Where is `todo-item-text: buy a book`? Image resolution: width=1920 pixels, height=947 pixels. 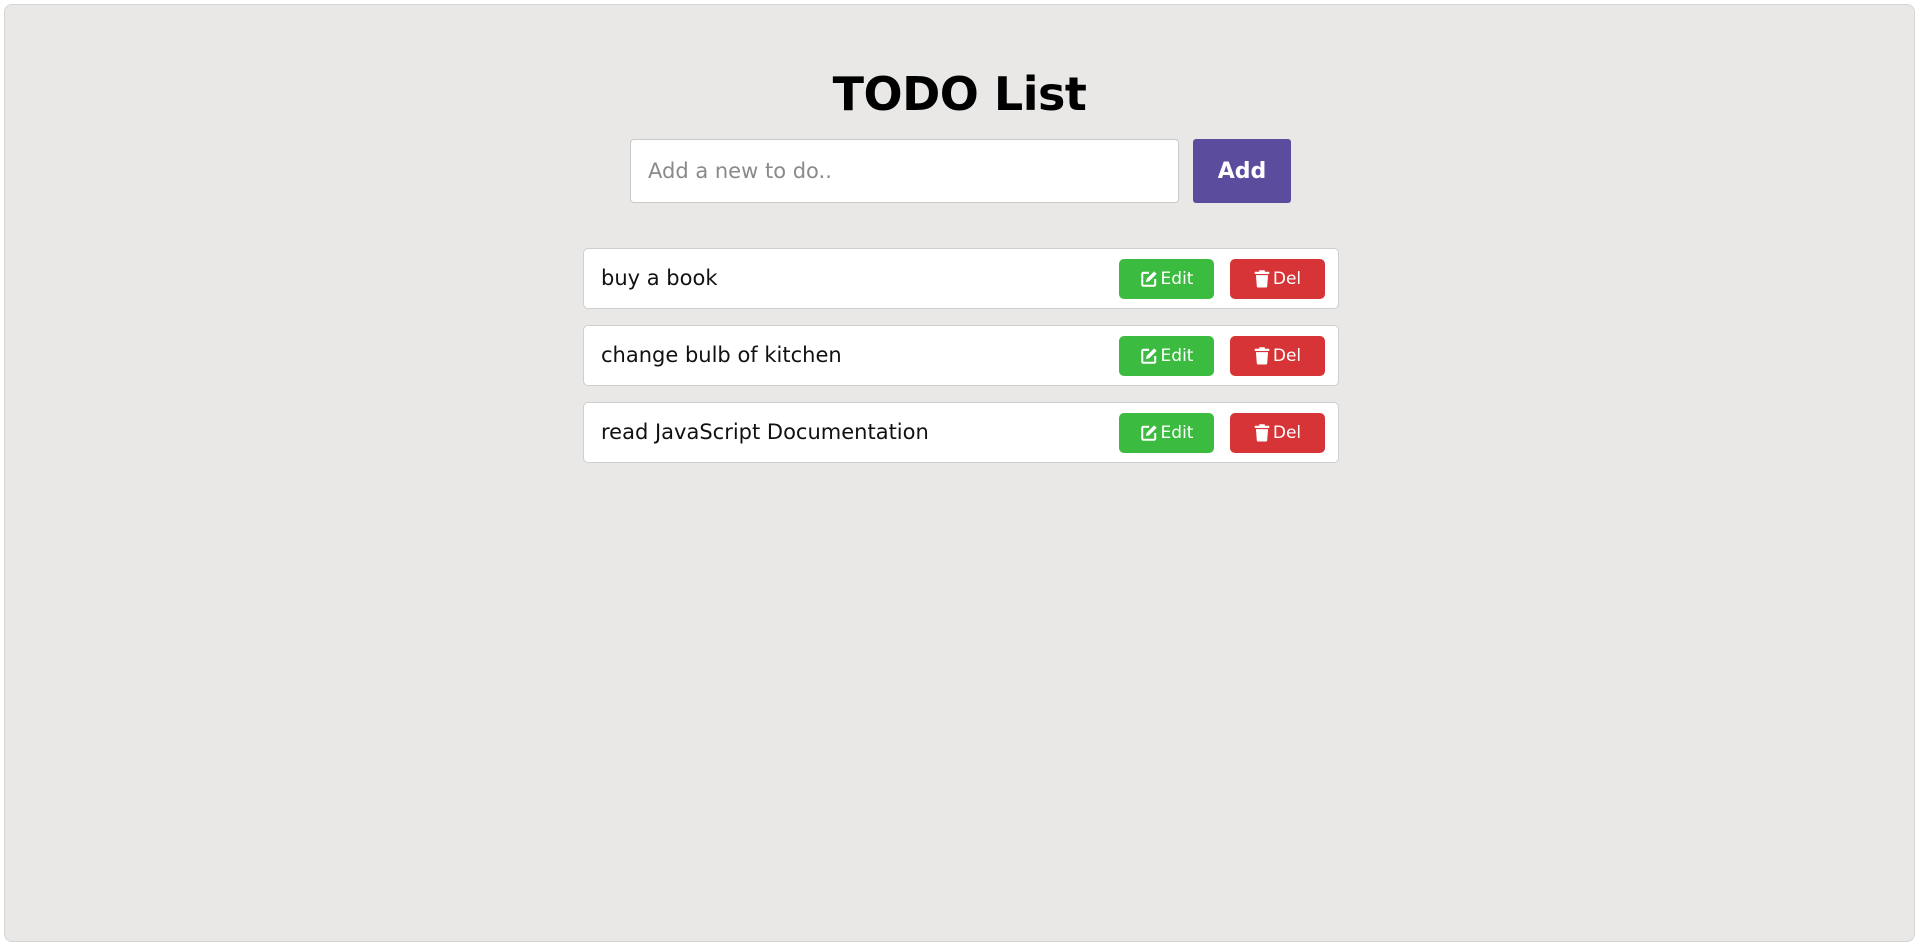
todo-item-text: buy a book is located at coordinates (659, 278).